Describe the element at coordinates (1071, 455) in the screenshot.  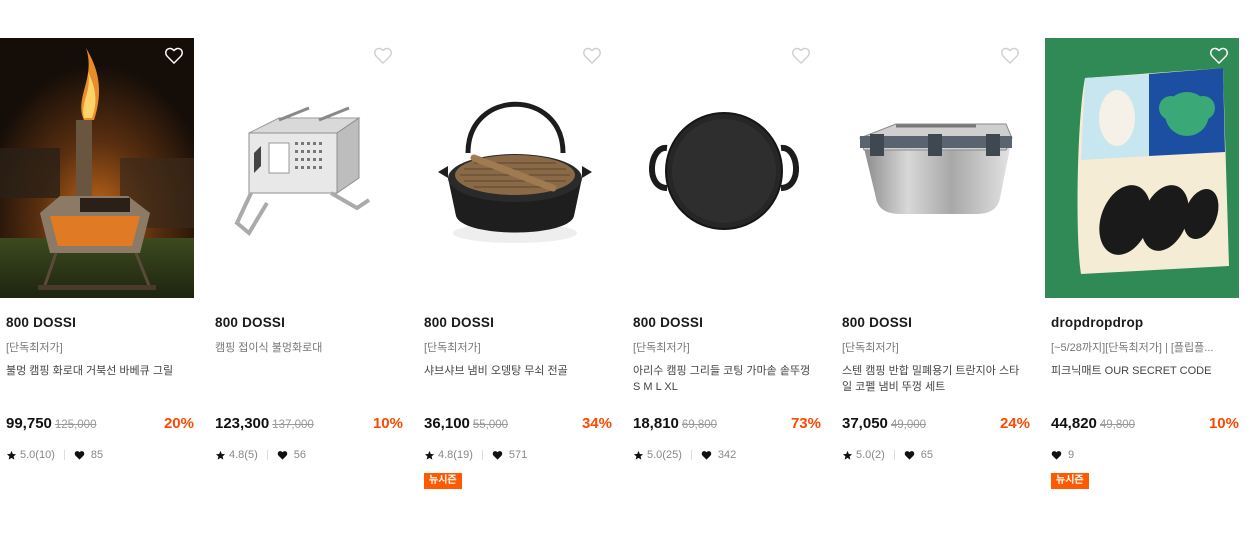
I see `like-count: 9` at that location.